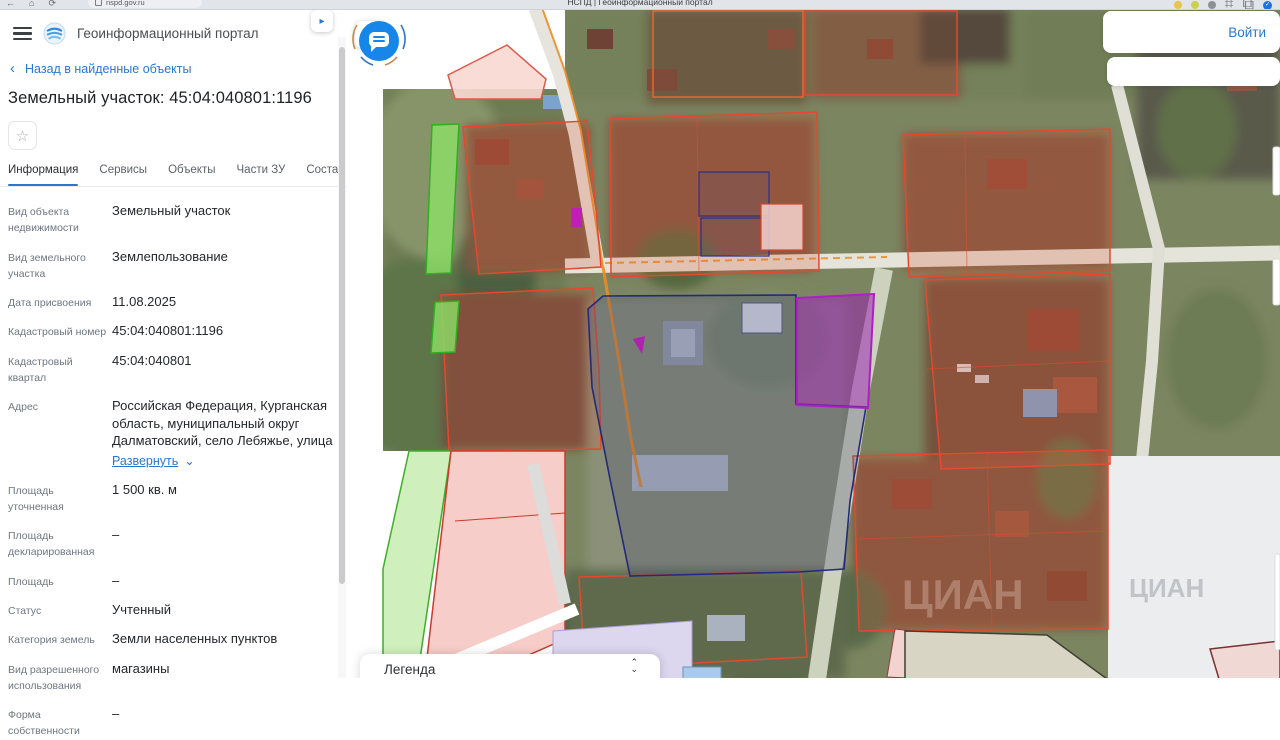  What do you see at coordinates (116, 331) in the screenshot?
I see `field-row: Кадастровый номер 45:04:040801:1196` at bounding box center [116, 331].